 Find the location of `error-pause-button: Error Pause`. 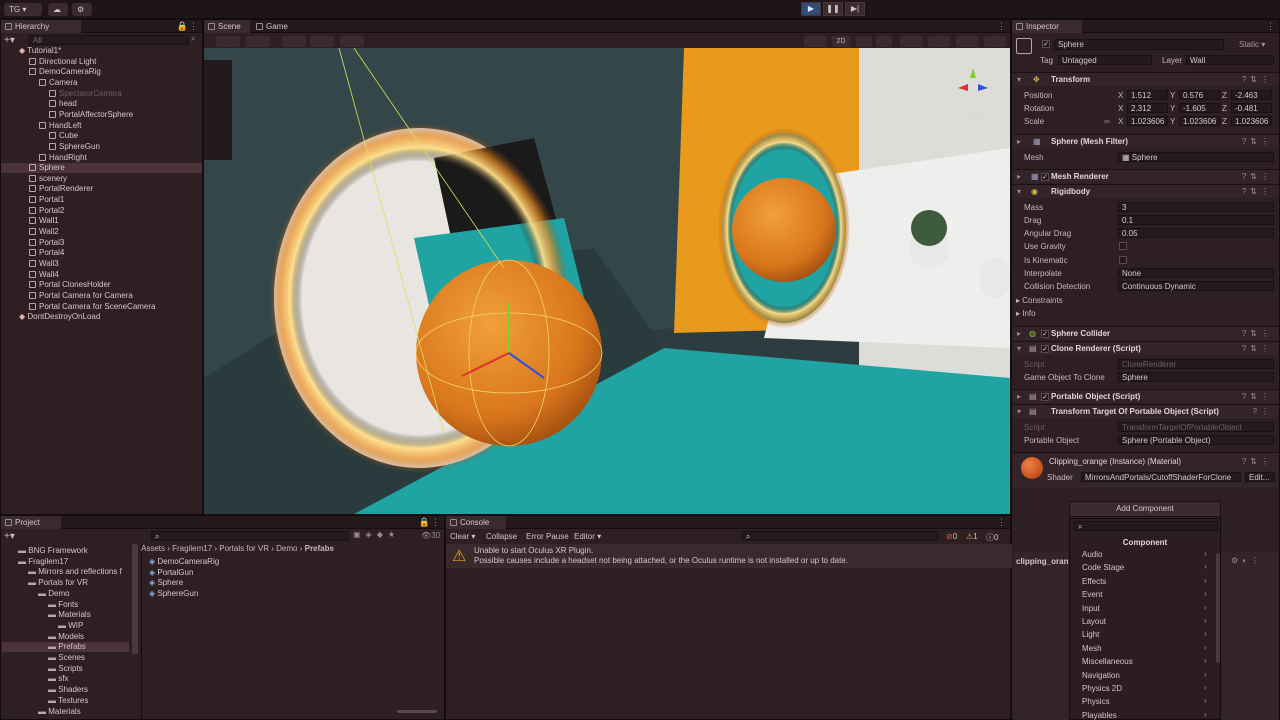

error-pause-button: Error Pause is located at coordinates (547, 536).